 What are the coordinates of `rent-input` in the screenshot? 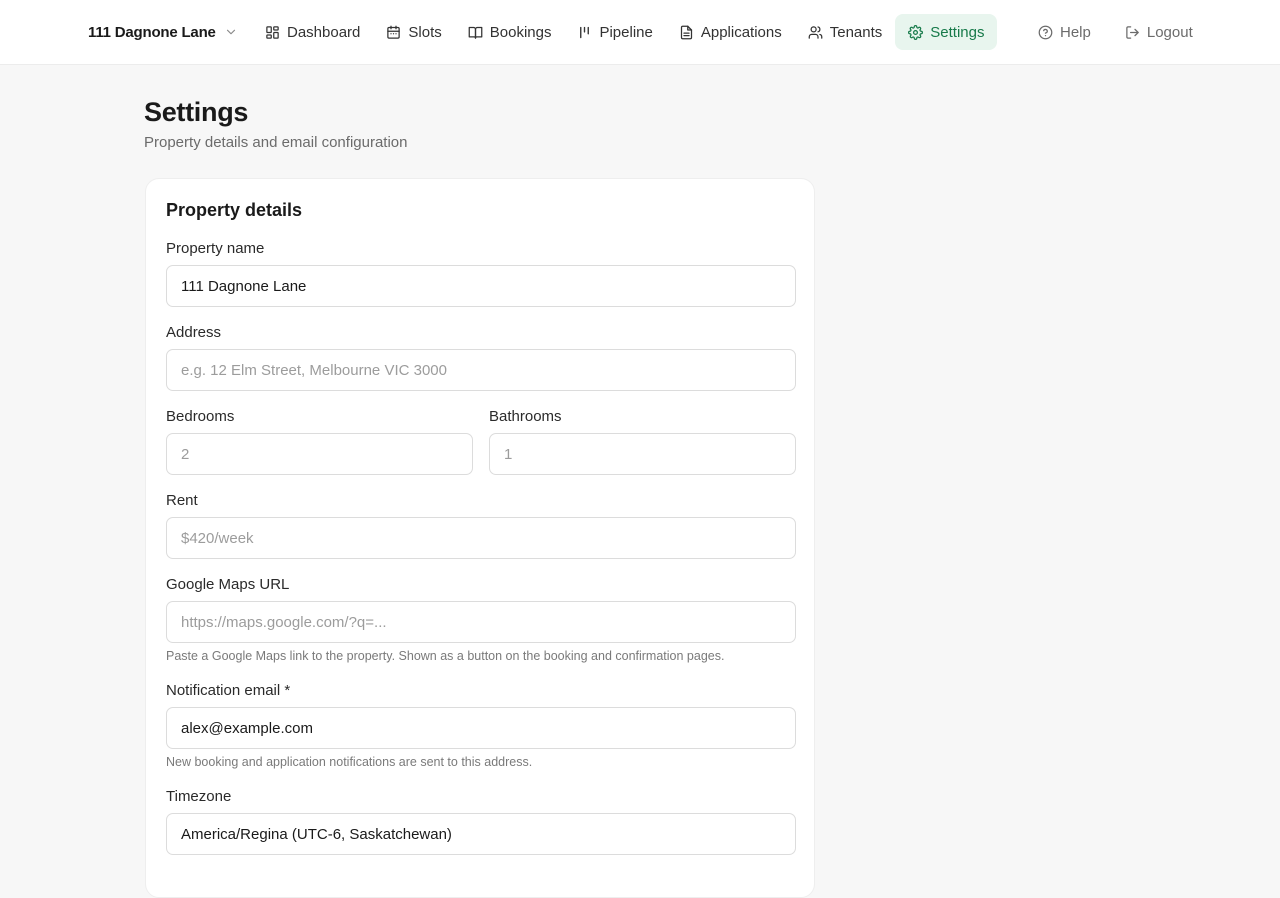 It's located at (481, 538).